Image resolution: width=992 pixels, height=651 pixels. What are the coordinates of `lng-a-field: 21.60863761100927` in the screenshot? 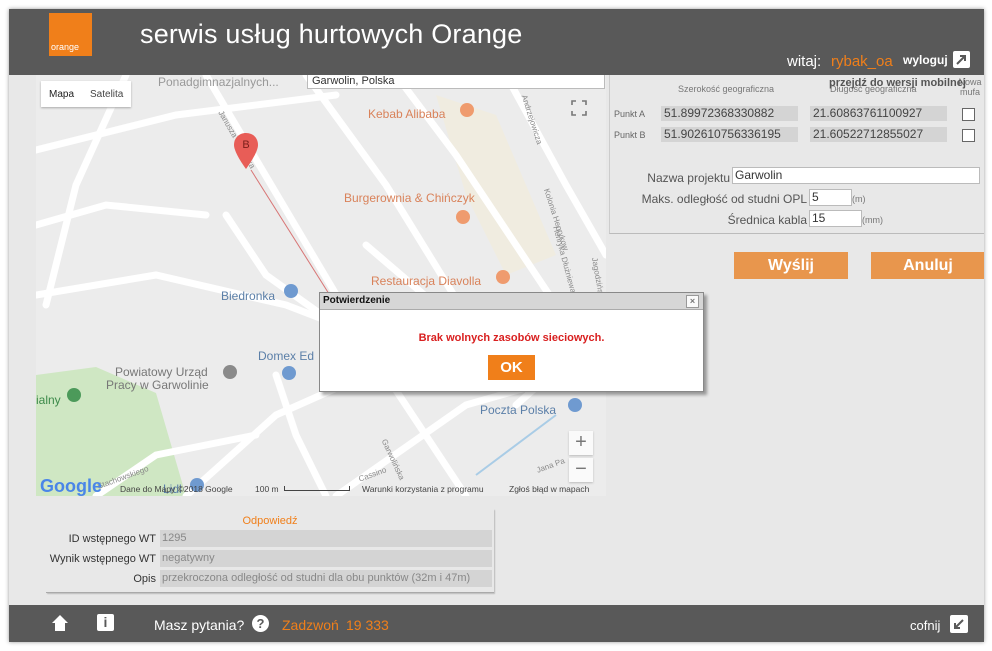 It's located at (878, 113).